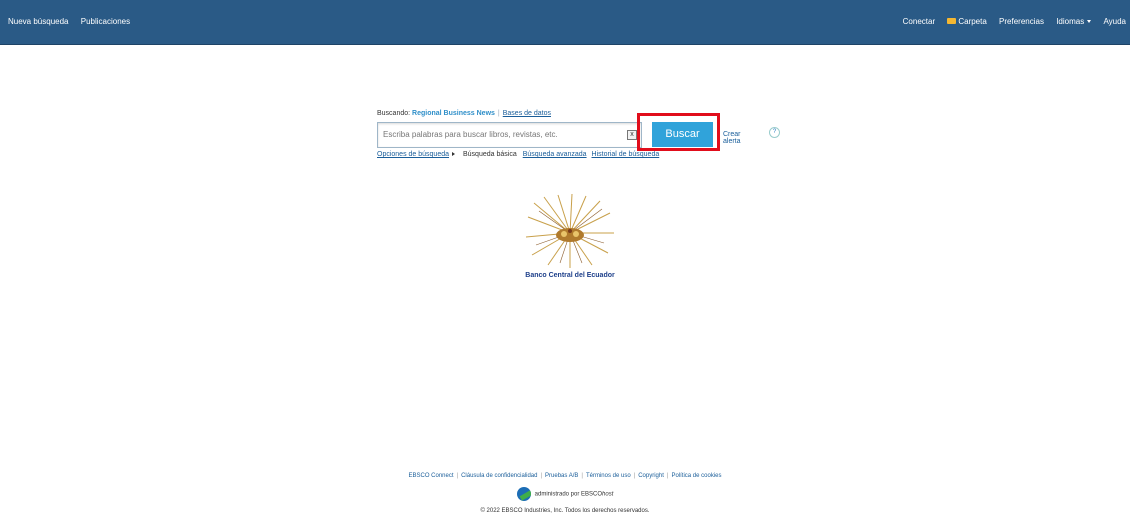 This screenshot has height=518, width=1130. What do you see at coordinates (952, 21) in the screenshot?
I see `folder-icon` at bounding box center [952, 21].